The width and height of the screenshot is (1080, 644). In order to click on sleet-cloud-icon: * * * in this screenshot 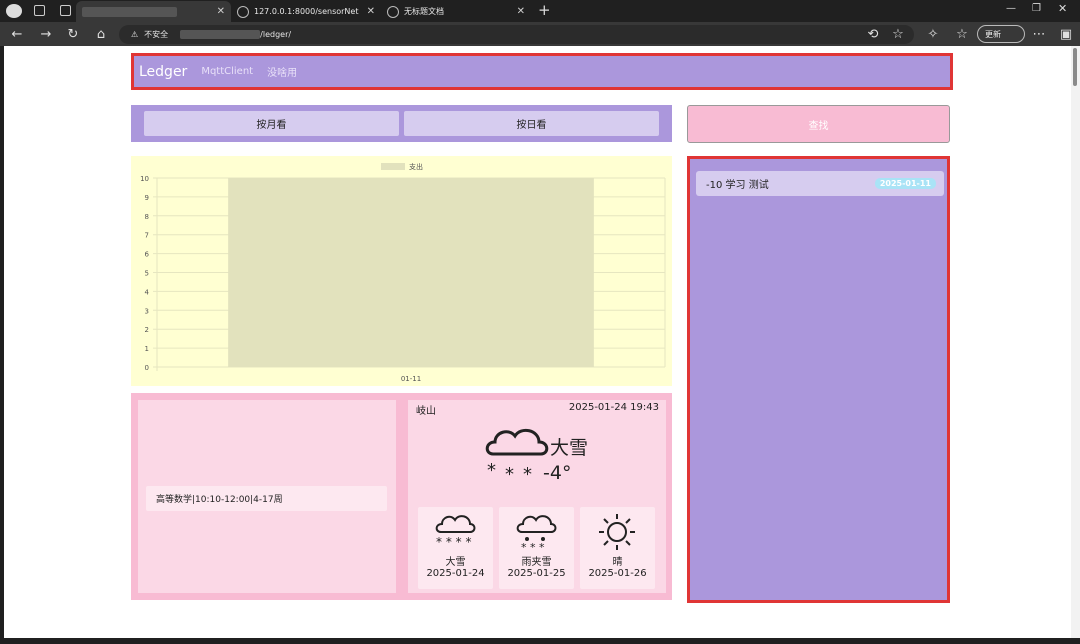, I will do `click(536, 533)`.